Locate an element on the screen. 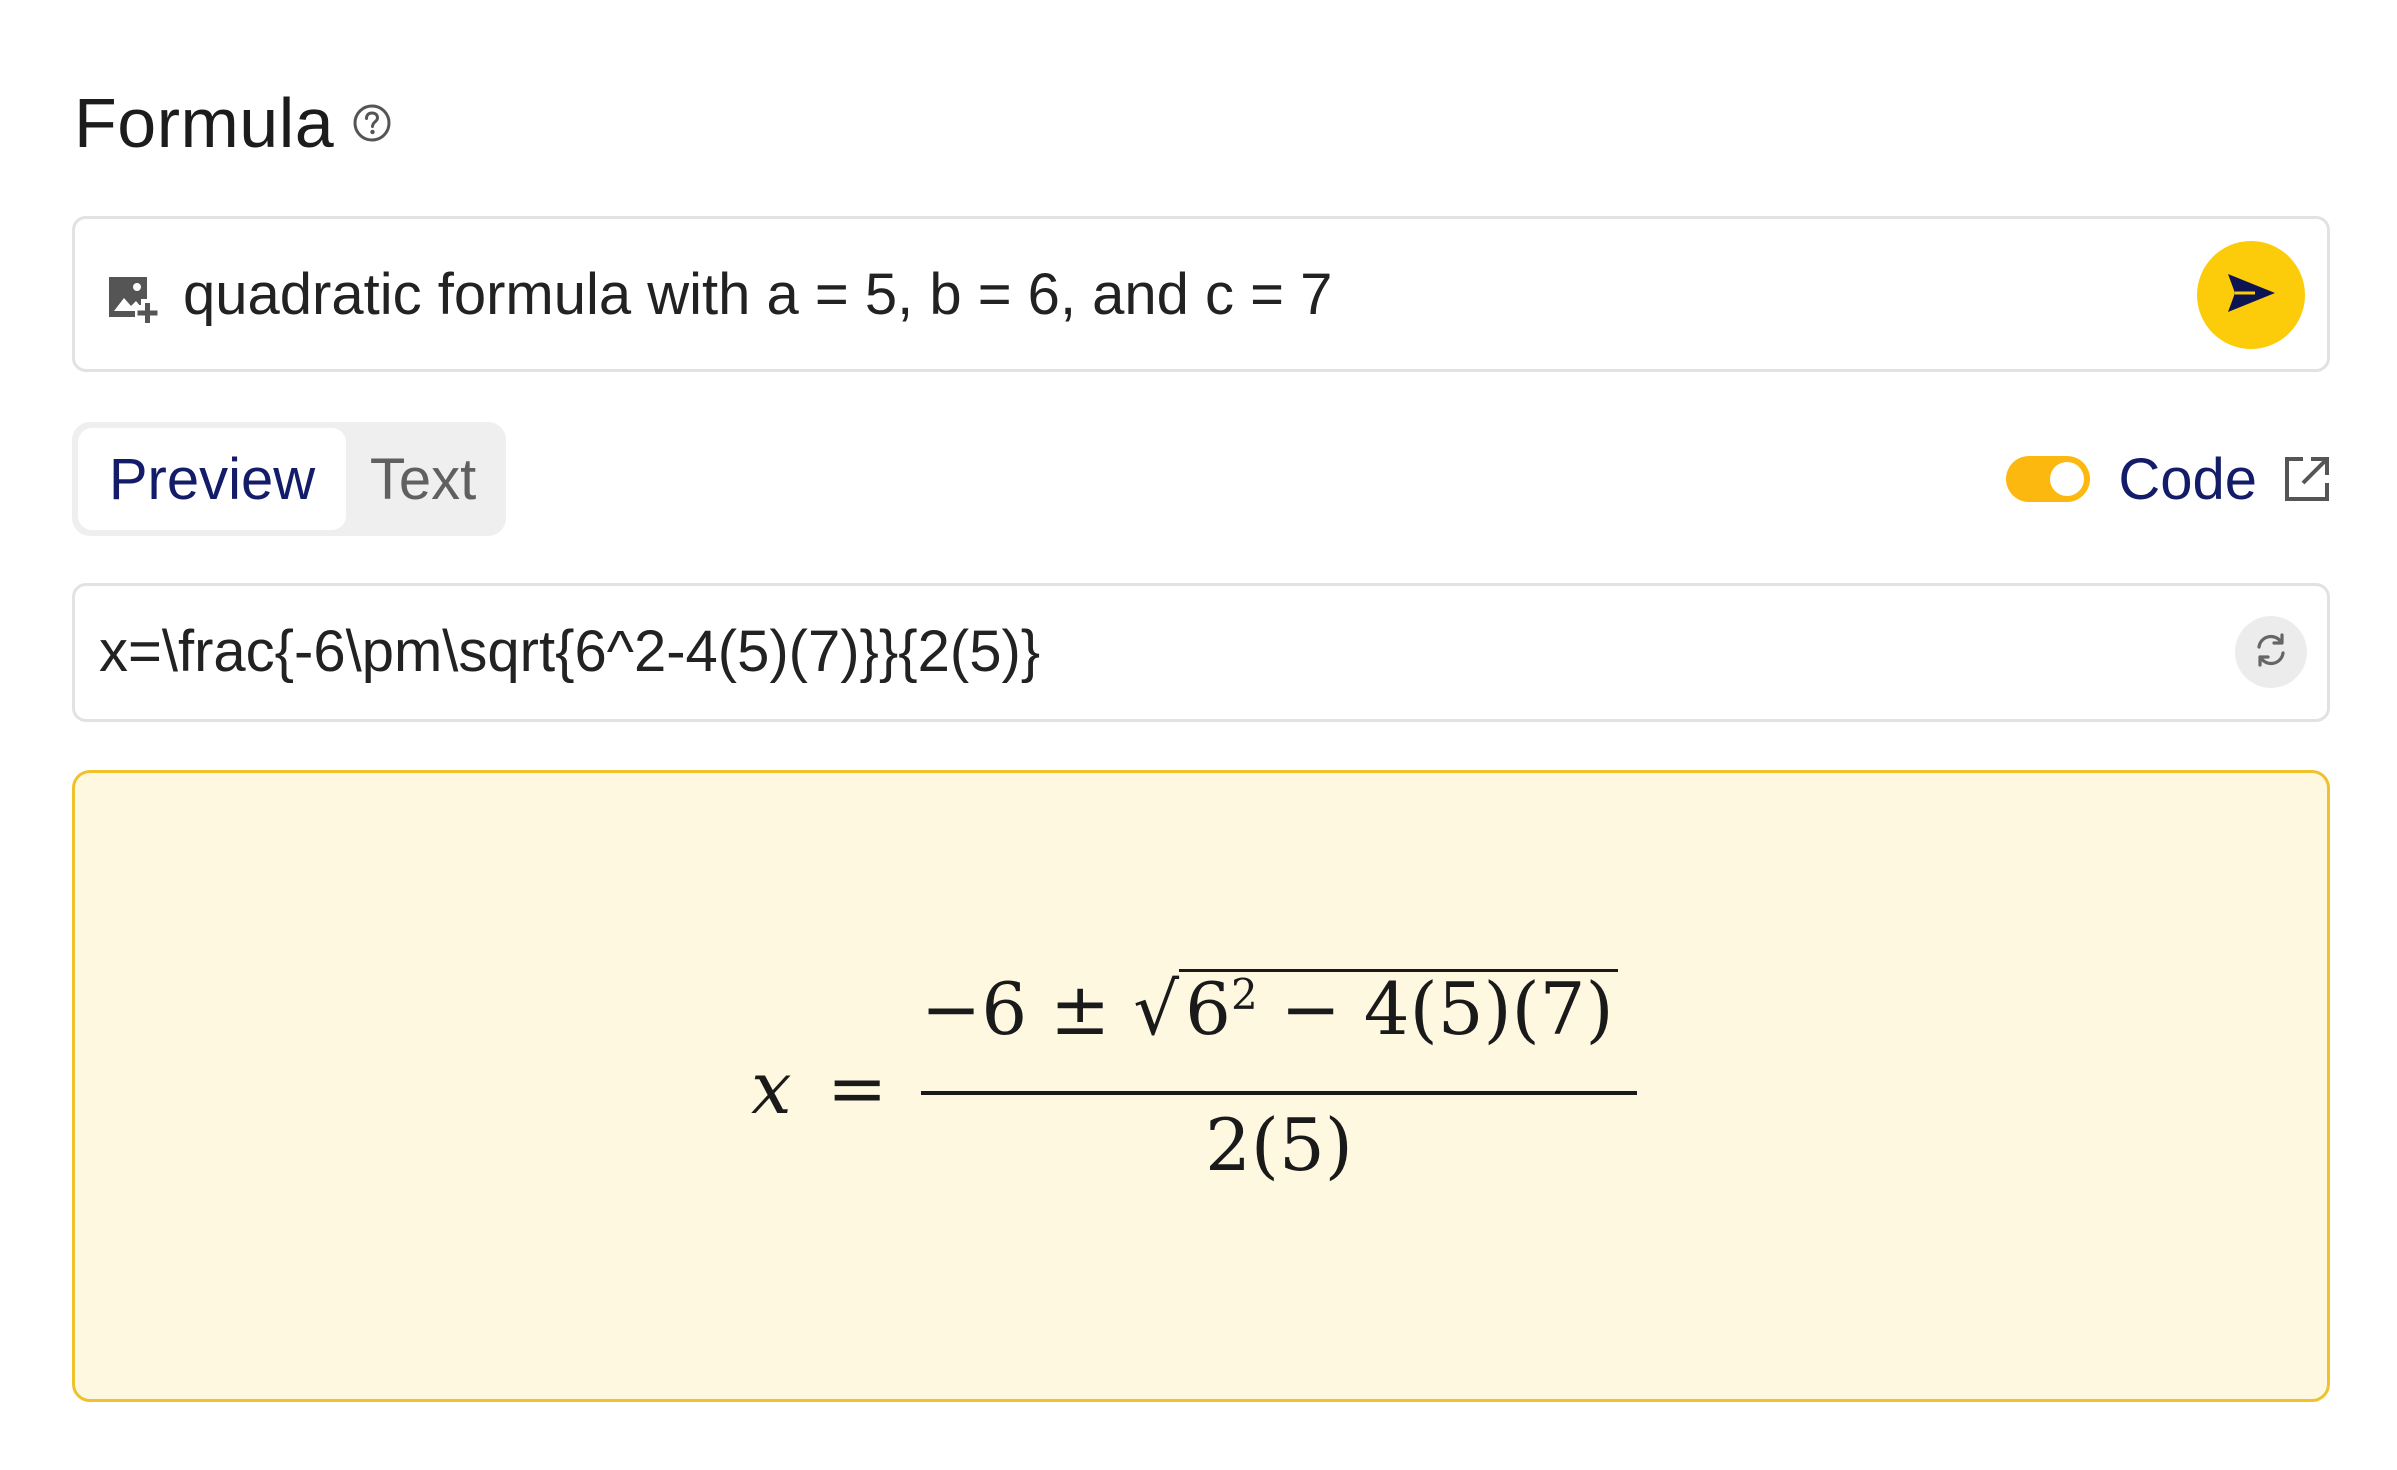 Image resolution: width=2397 pixels, height=1470 pixels. page-title: Formula is located at coordinates (204, 123).